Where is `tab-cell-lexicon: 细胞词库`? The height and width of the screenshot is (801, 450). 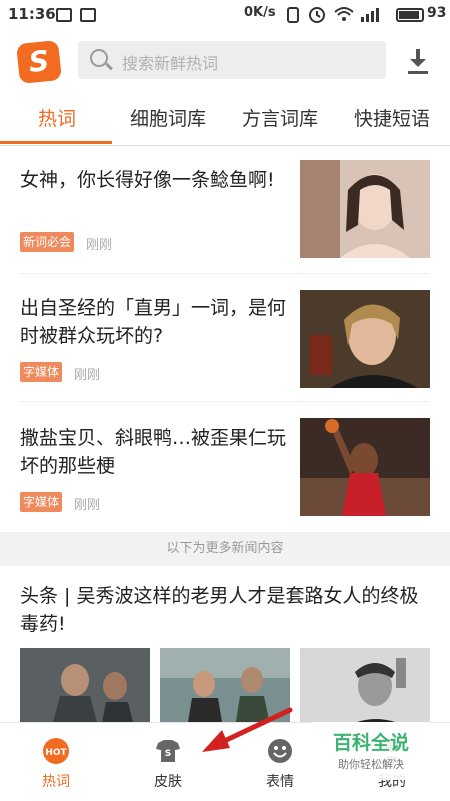
tab-cell-lexicon: 细胞词库 is located at coordinates (168, 117).